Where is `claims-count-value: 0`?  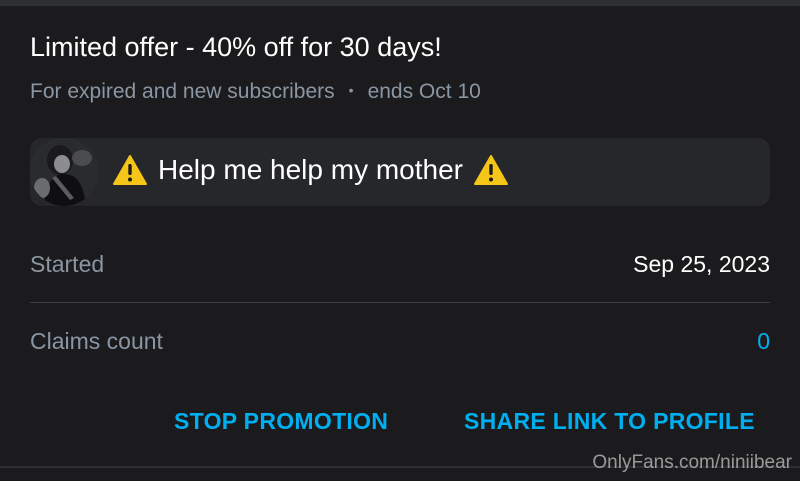
claims-count-value: 0 is located at coordinates (763, 341).